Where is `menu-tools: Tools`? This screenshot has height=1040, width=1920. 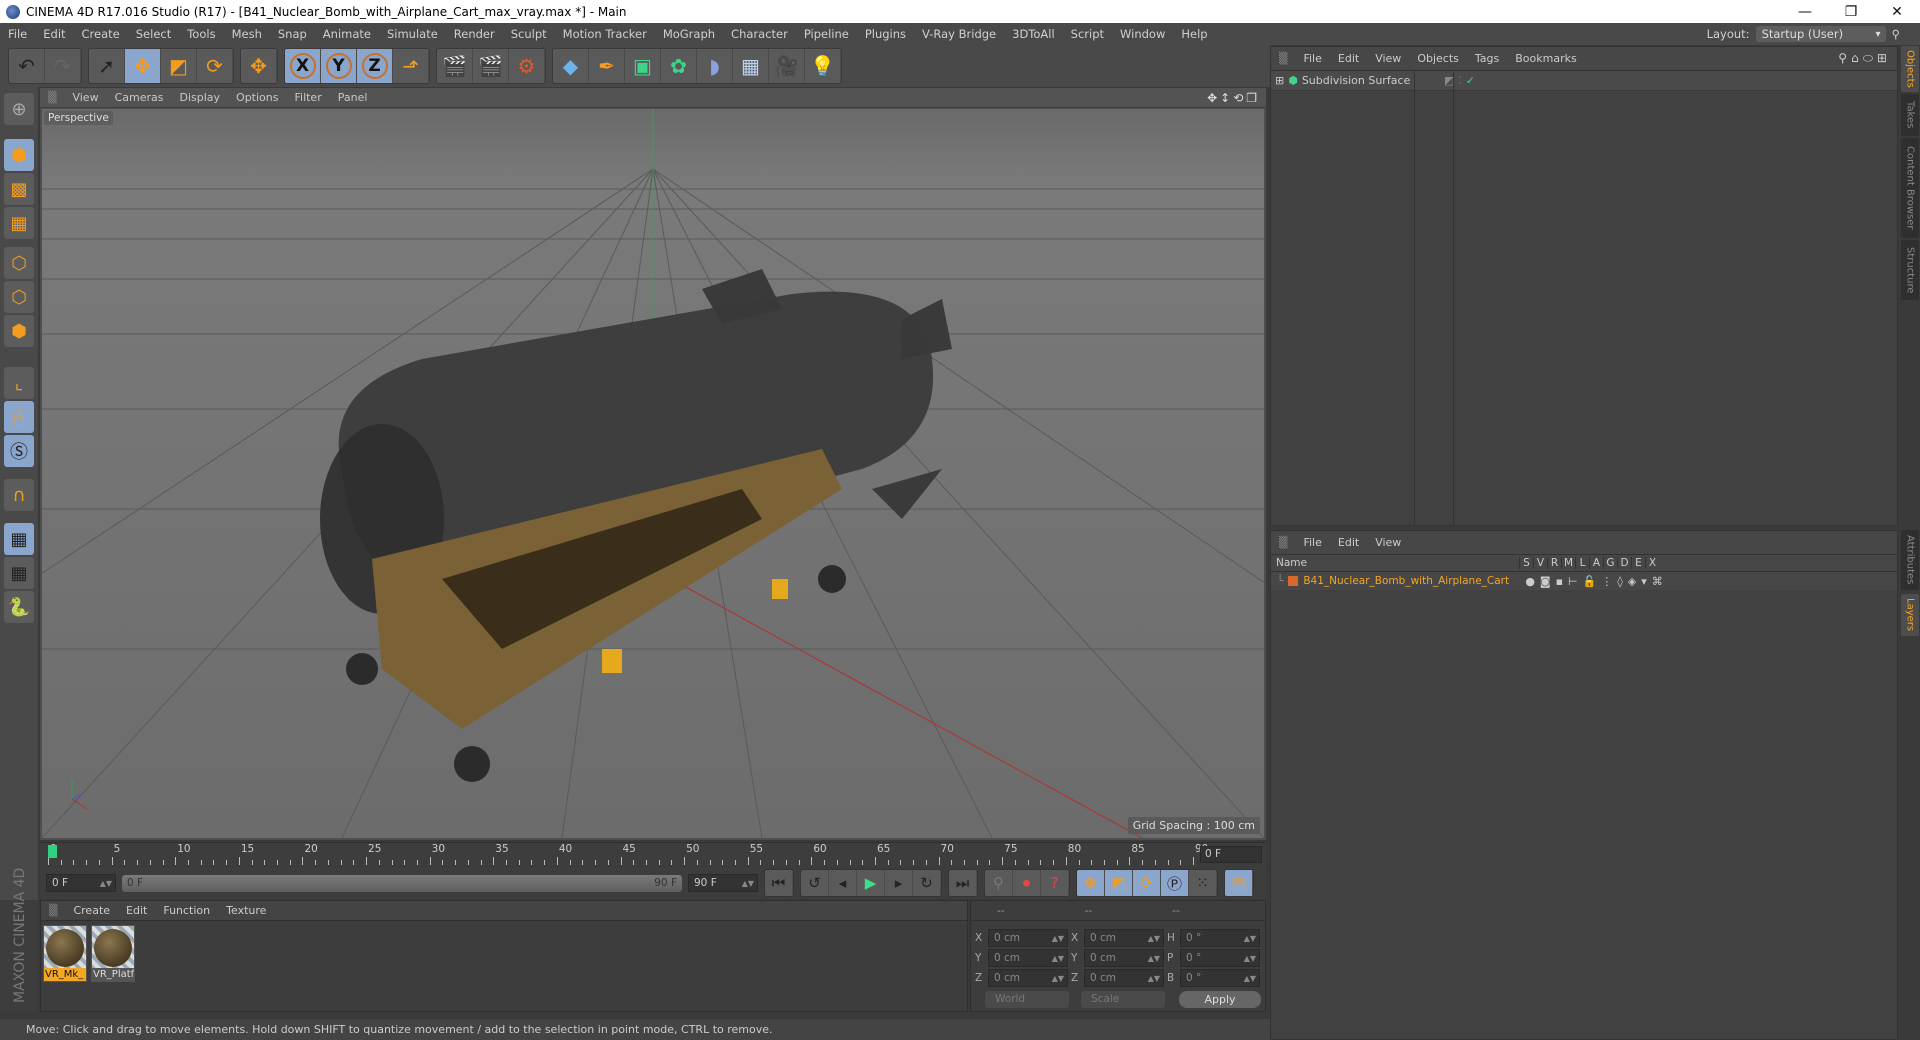
menu-tools: Tools is located at coordinates (201, 34).